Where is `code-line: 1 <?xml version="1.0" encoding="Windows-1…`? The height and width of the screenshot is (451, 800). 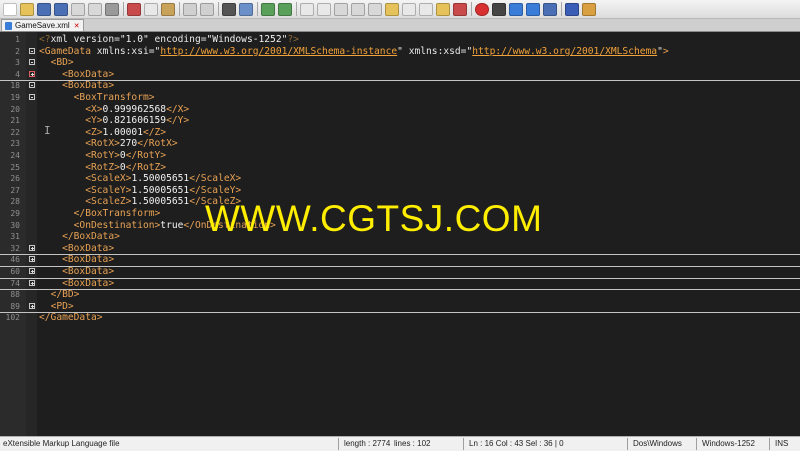 code-line: 1 <?xml version="1.0" encoding="Windows-1… is located at coordinates (400, 40).